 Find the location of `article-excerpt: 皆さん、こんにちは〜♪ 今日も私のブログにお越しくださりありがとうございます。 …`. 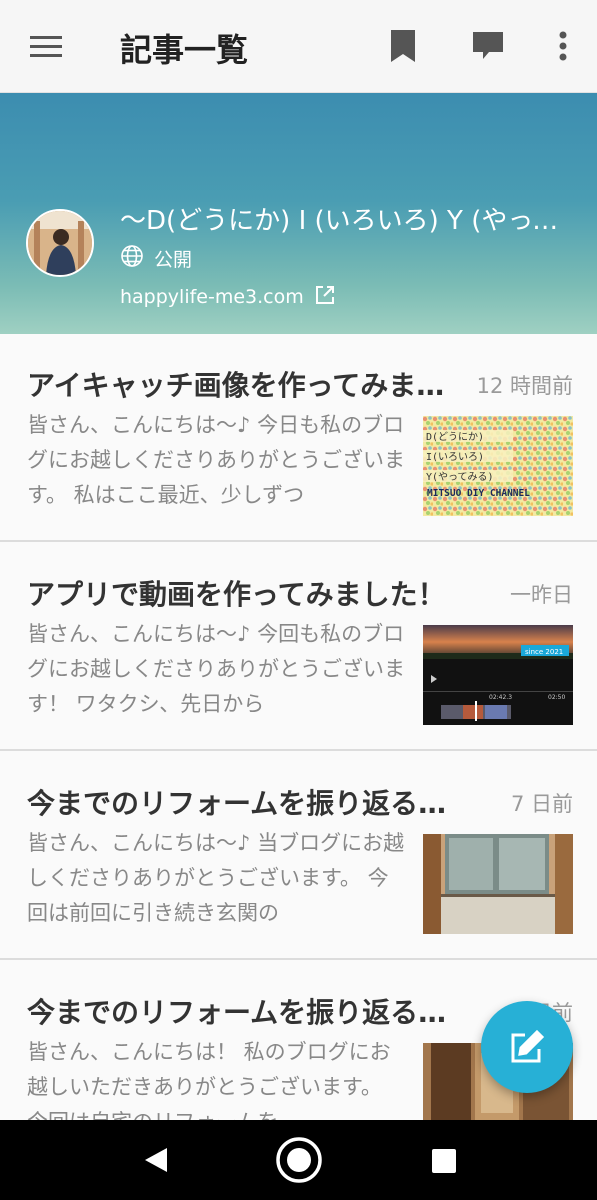

article-excerpt: 皆さん、こんにちは〜♪ 今日も私のブログにお越しくださりありがとうございます。 … is located at coordinates (216, 460).